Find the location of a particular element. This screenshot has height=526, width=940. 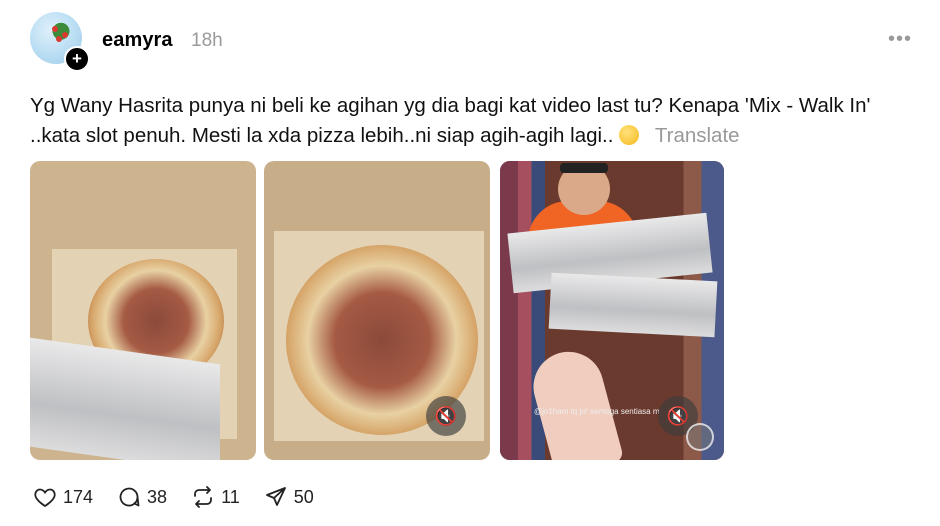

repost-button: 11 is located at coordinates (215, 497).